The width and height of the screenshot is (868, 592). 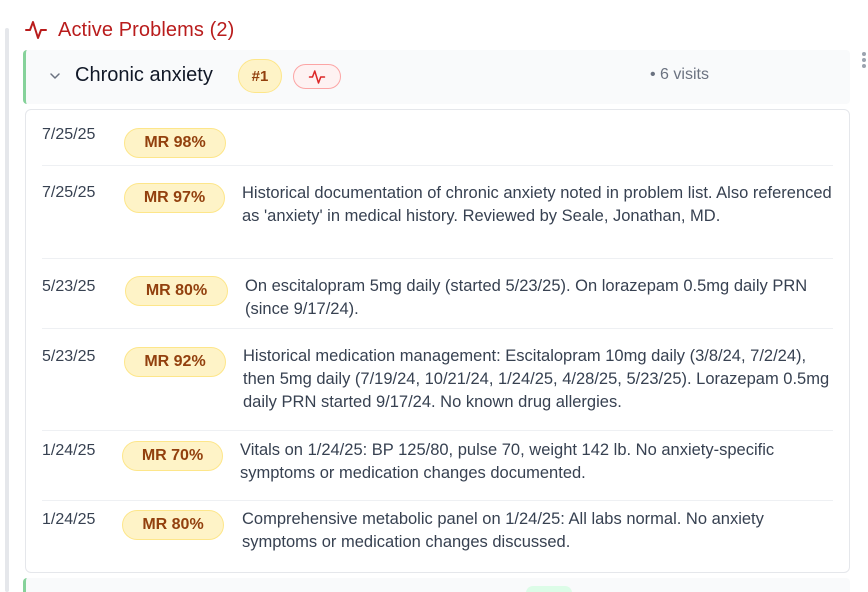 I want to click on problem-card-header: Chronic anxiety #1 • 6 visits, so click(x=436, y=77).